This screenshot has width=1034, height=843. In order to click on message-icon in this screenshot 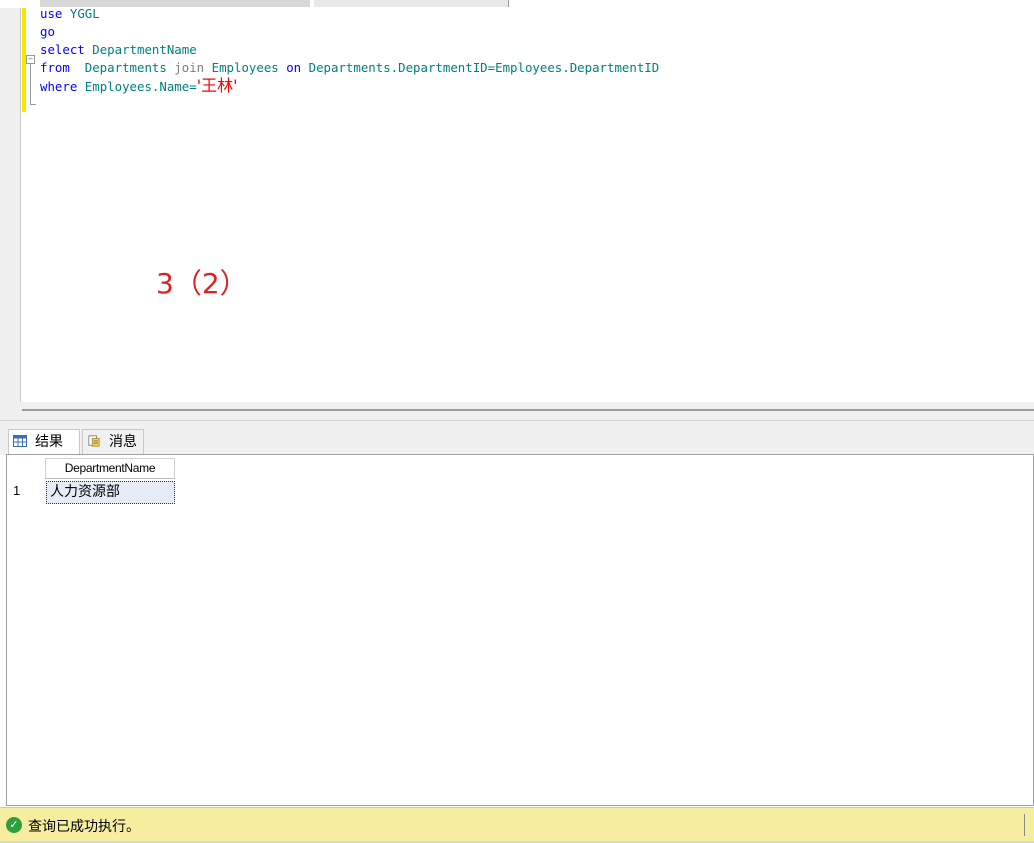, I will do `click(94, 441)`.